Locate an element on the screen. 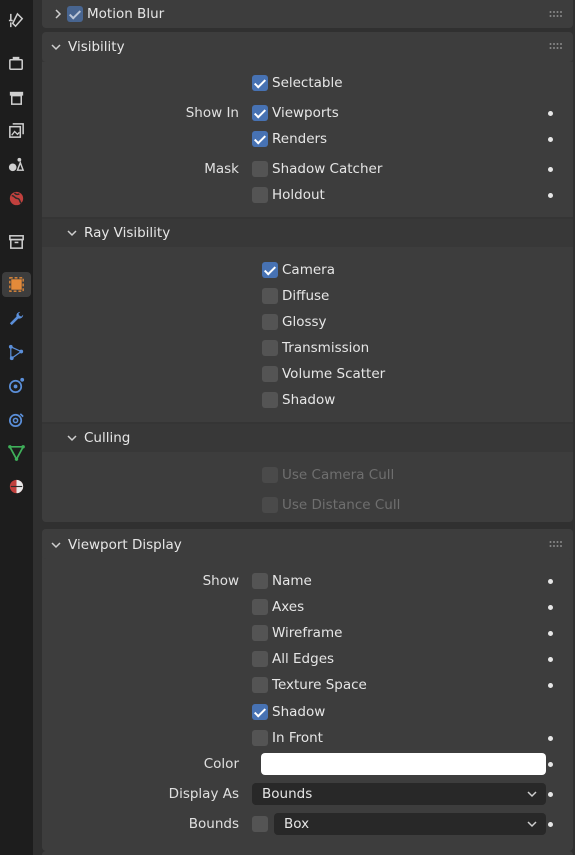 The height and width of the screenshot is (855, 575). shadow-catcher-checkbox is located at coordinates (260, 169).